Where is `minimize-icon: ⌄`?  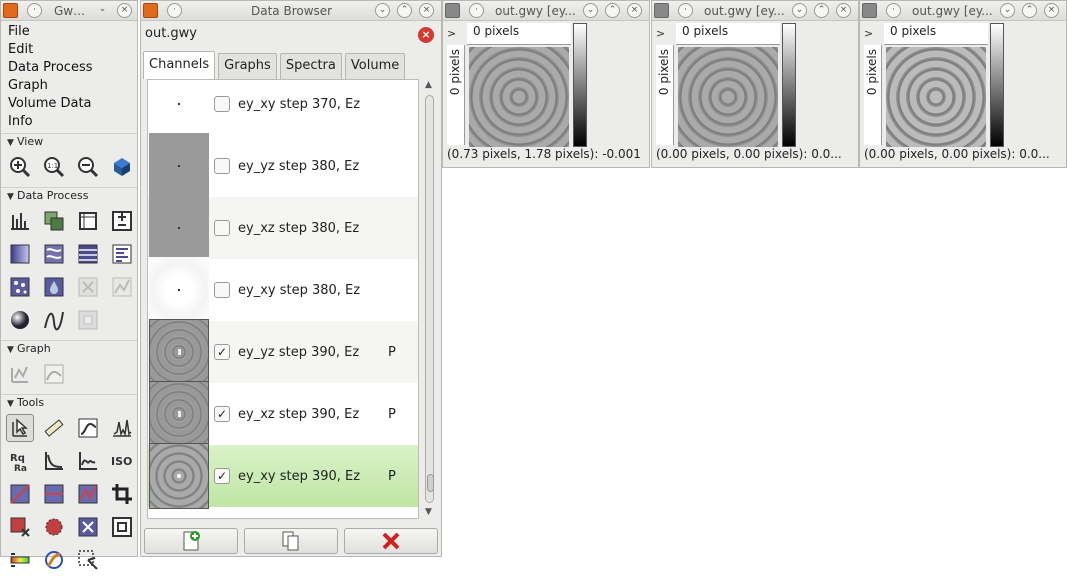
minimize-icon: ⌄ is located at coordinates (102, 10).